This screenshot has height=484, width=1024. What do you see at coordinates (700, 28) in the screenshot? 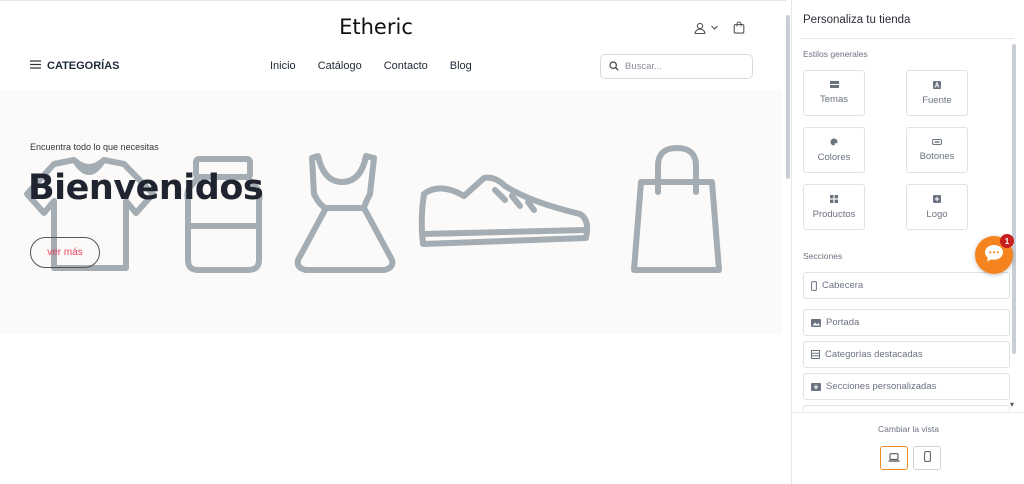
I see `user-icon` at bounding box center [700, 28].